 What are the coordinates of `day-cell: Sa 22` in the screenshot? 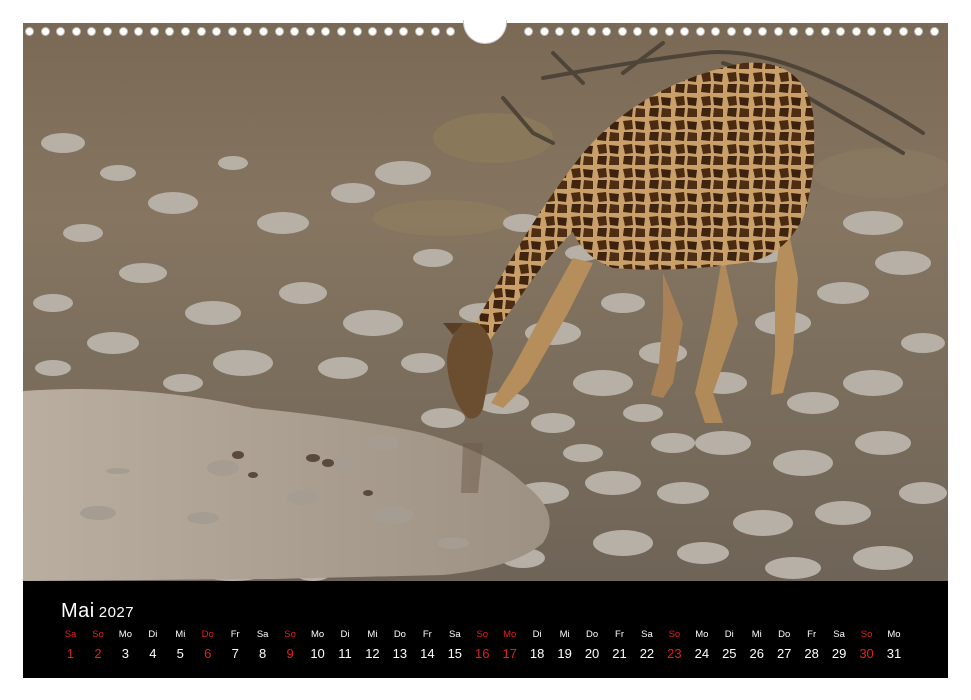 It's located at (646, 646).